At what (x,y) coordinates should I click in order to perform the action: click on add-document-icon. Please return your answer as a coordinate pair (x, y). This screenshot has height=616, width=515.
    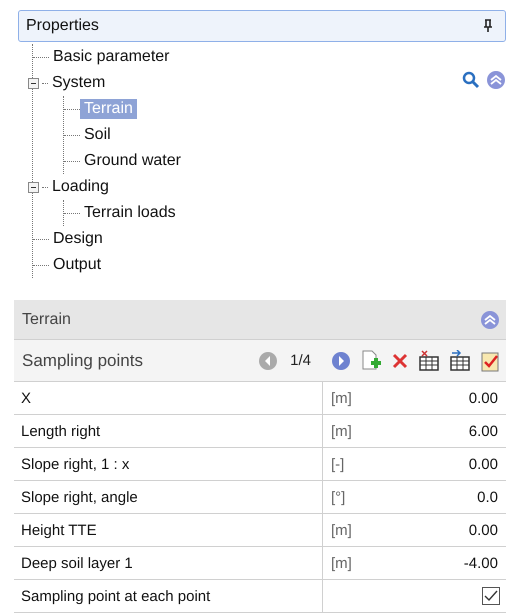
    Looking at the image, I should click on (371, 361).